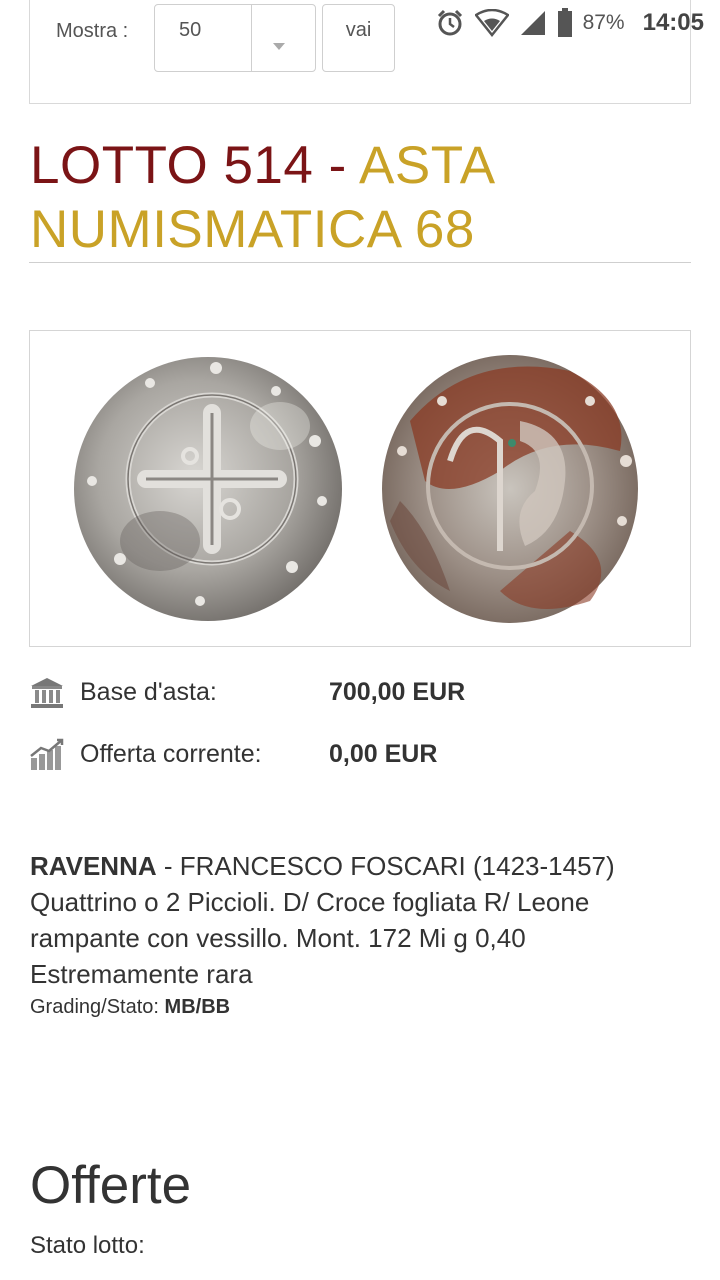  What do you see at coordinates (47, 693) in the screenshot?
I see `bank-icon` at bounding box center [47, 693].